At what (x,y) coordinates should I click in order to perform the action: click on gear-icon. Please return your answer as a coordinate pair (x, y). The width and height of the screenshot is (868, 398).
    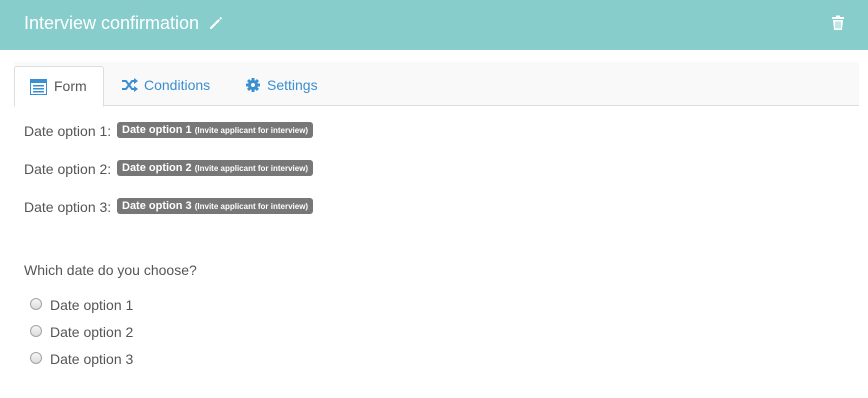
    Looking at the image, I should click on (253, 85).